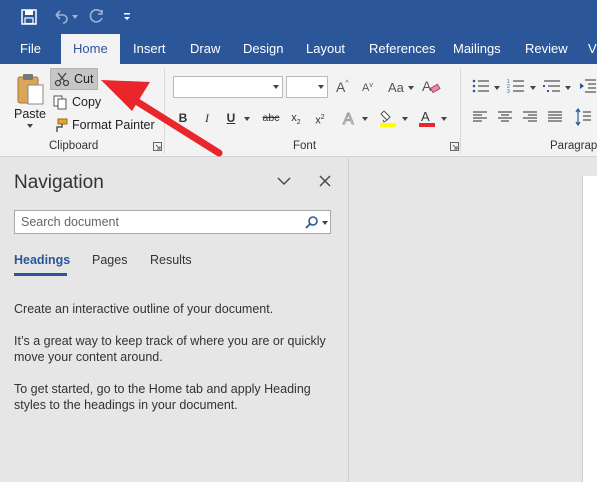 The height and width of the screenshot is (482, 597). What do you see at coordinates (171, 260) in the screenshot?
I see `tab-results: Results` at bounding box center [171, 260].